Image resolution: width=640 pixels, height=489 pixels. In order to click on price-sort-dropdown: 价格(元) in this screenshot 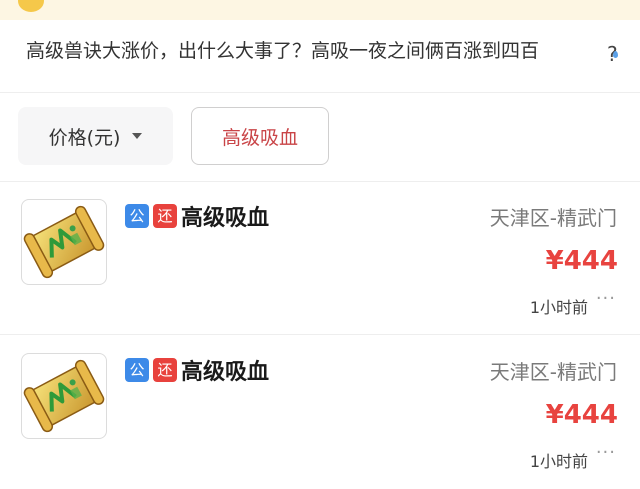, I will do `click(95, 136)`.